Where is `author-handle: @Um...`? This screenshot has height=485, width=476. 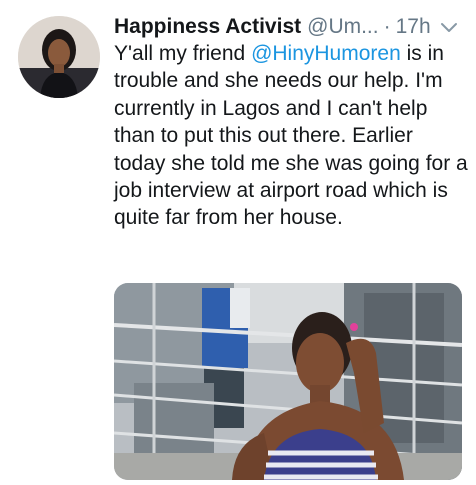
author-handle: @Um... is located at coordinates (342, 27).